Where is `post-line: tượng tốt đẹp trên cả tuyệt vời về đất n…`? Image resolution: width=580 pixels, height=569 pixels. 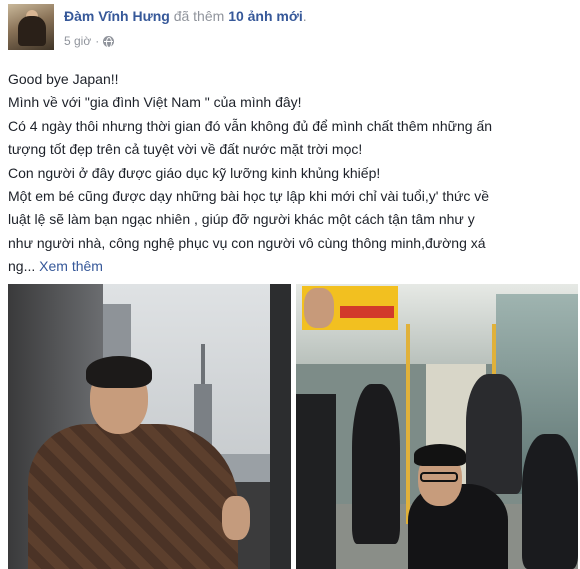 post-line: tượng tốt đẹp trên cả tuyệt vời về đất n… is located at coordinates (185, 149).